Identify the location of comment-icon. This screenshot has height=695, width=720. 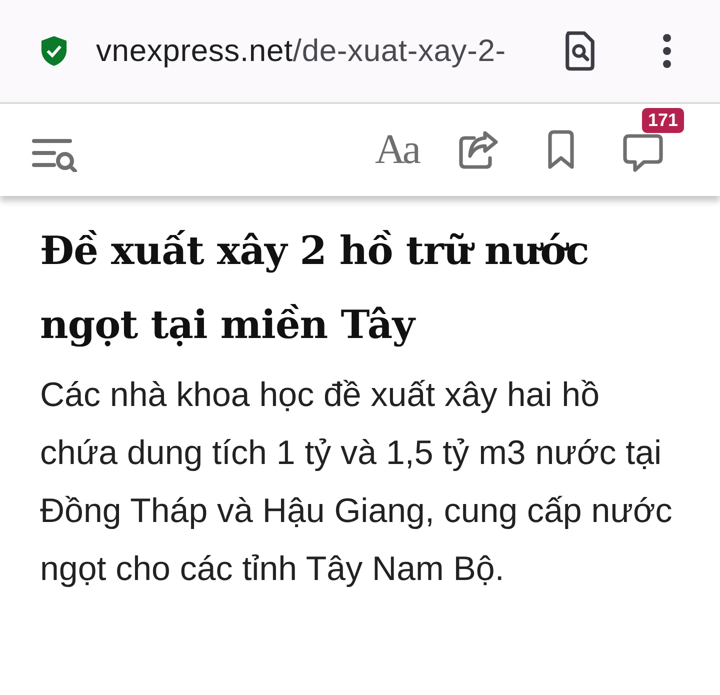
(643, 153).